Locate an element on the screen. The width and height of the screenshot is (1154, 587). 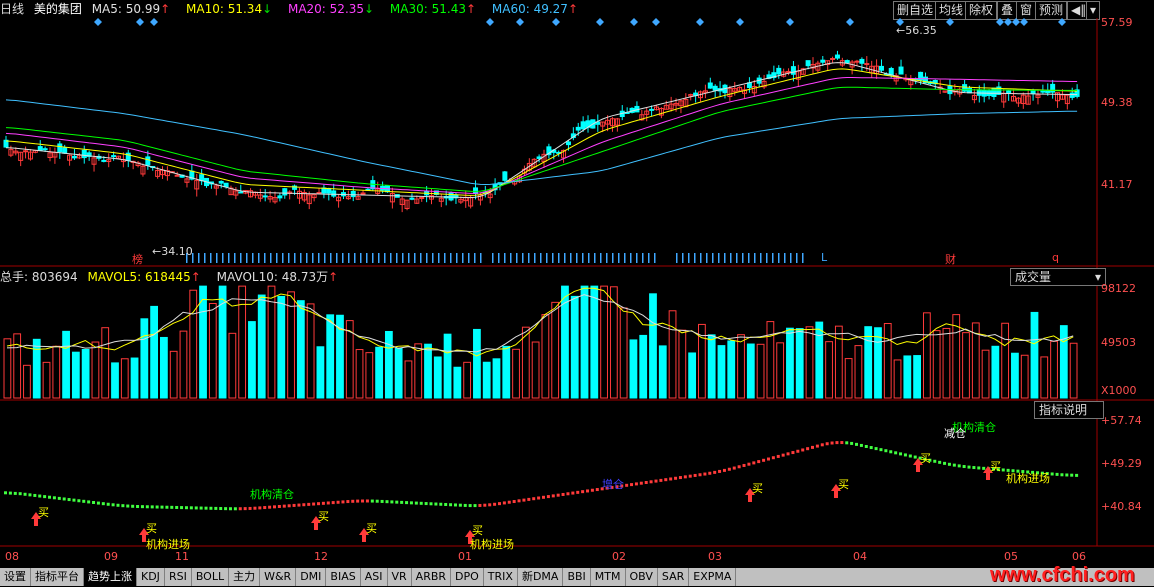
volume-selector: 成交量 ▾ is located at coordinates (1058, 277).